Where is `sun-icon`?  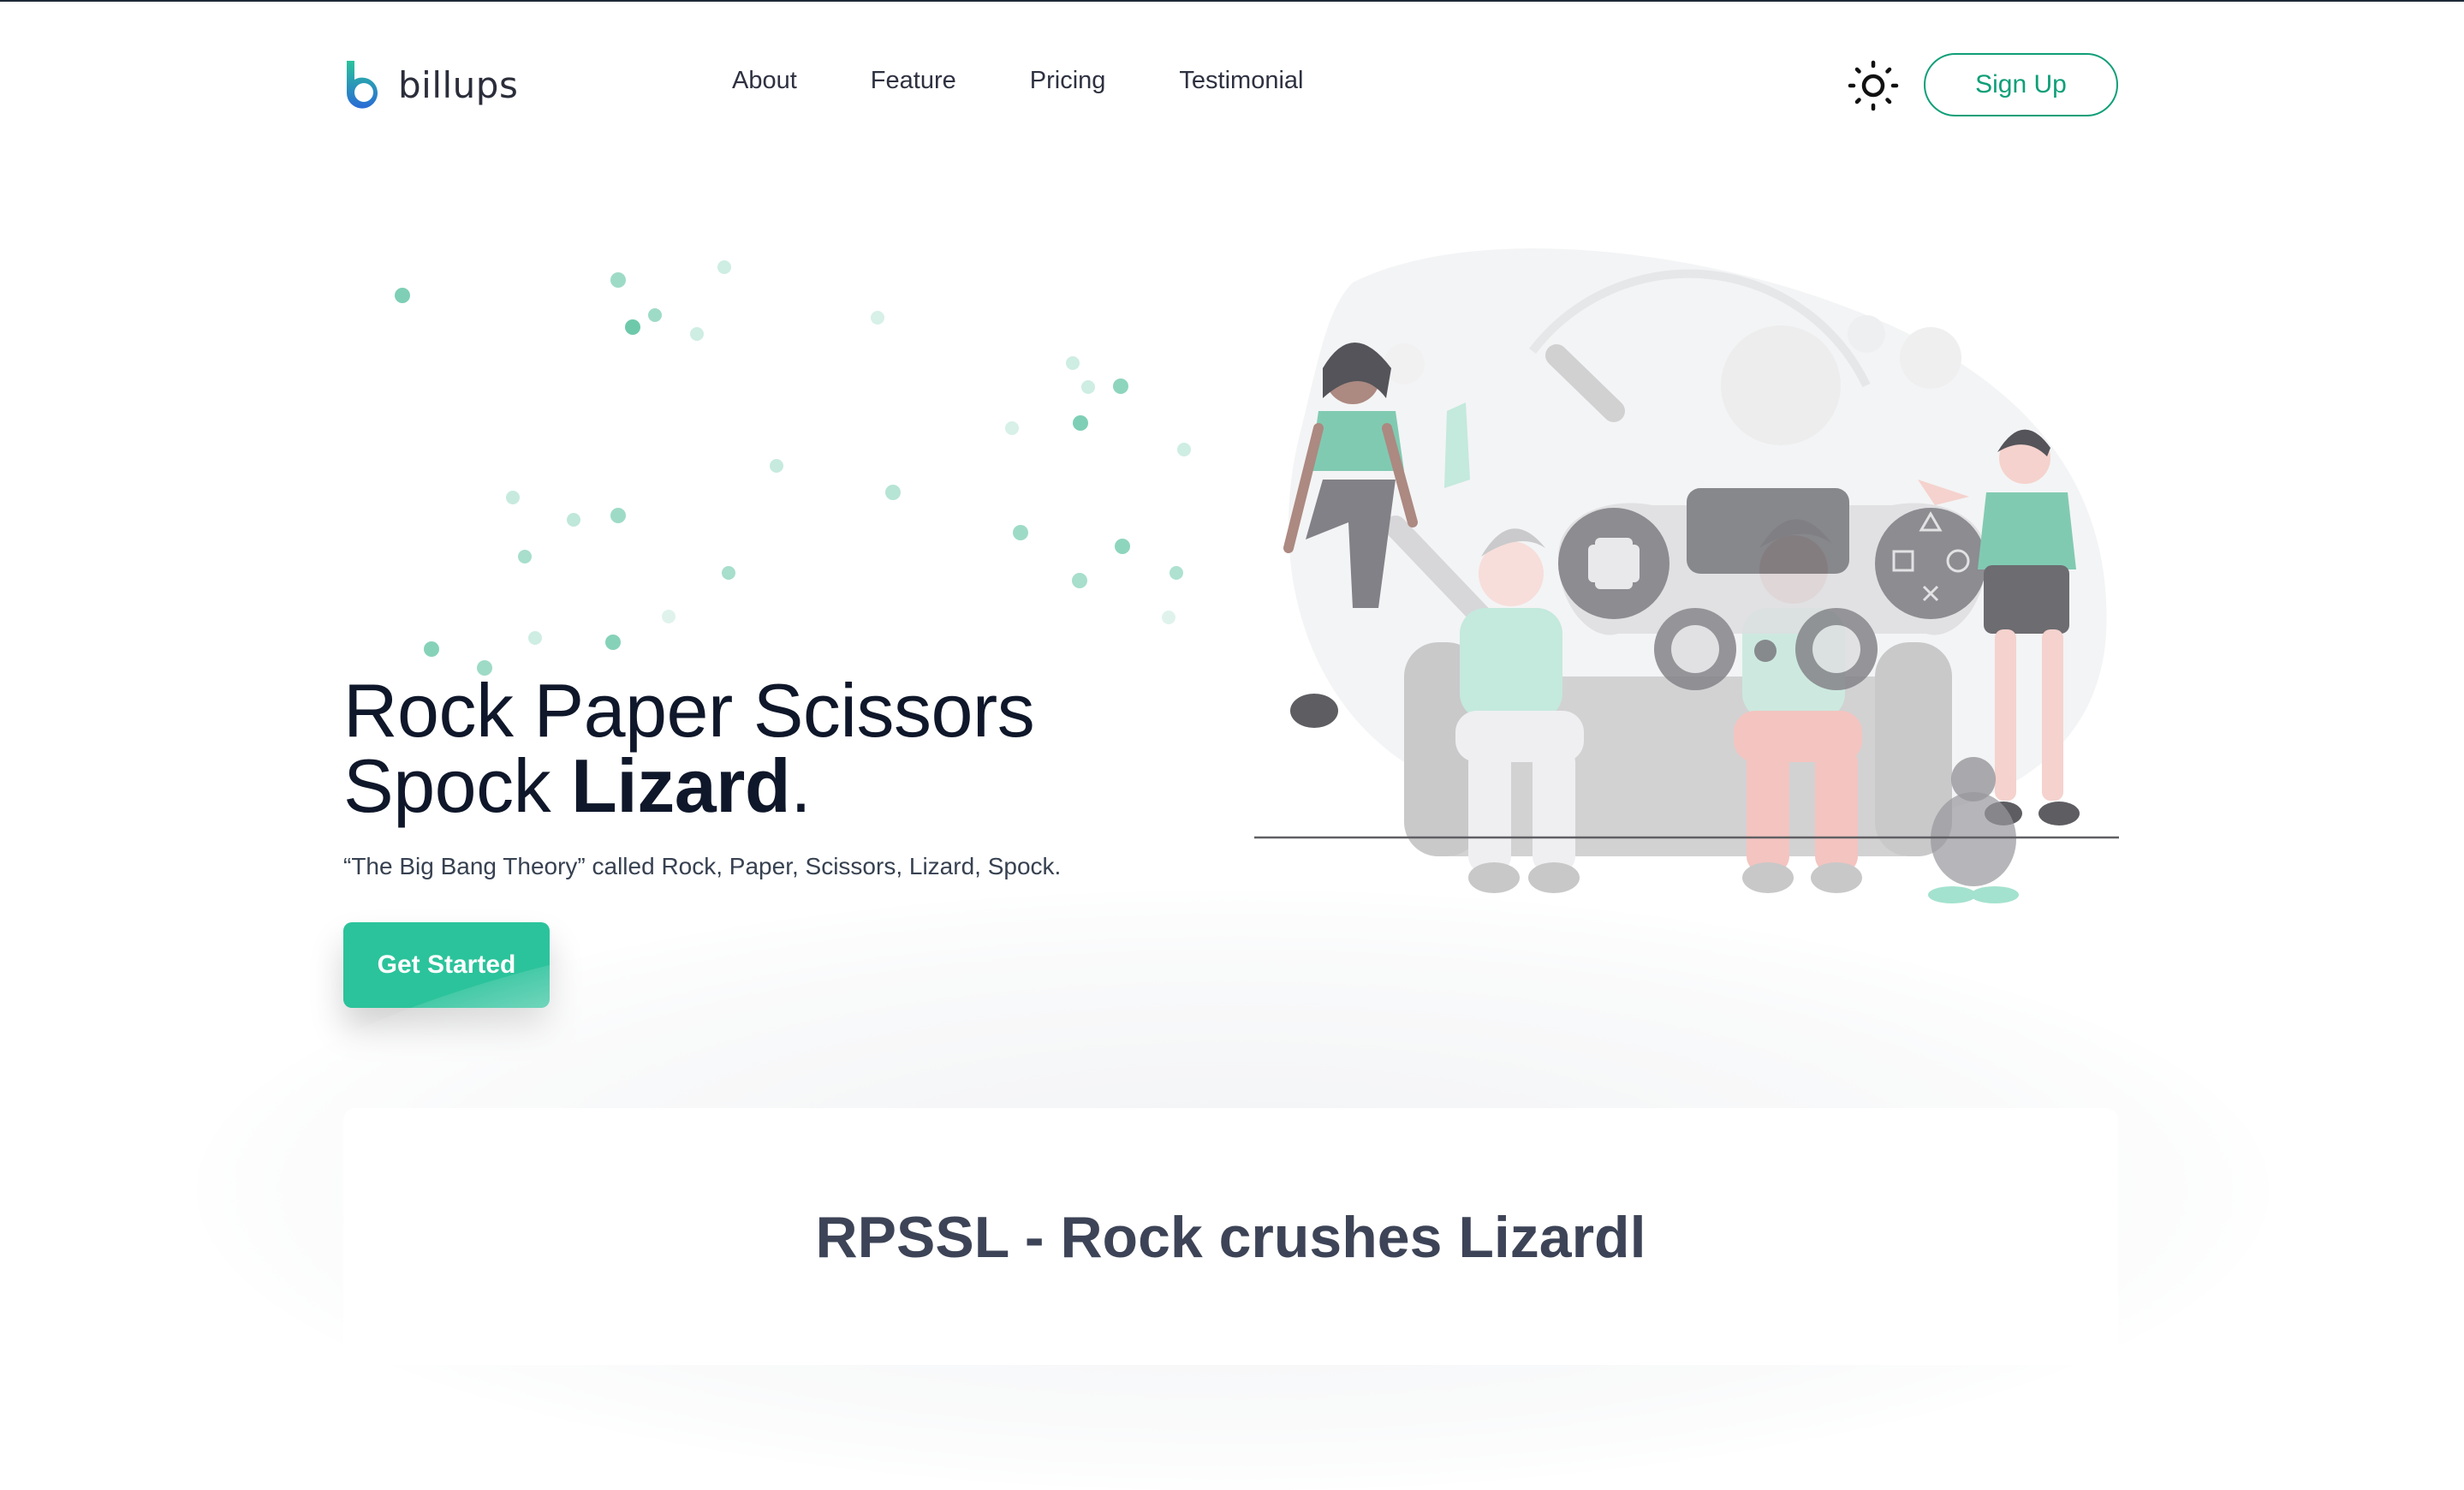
sun-icon is located at coordinates (1874, 86).